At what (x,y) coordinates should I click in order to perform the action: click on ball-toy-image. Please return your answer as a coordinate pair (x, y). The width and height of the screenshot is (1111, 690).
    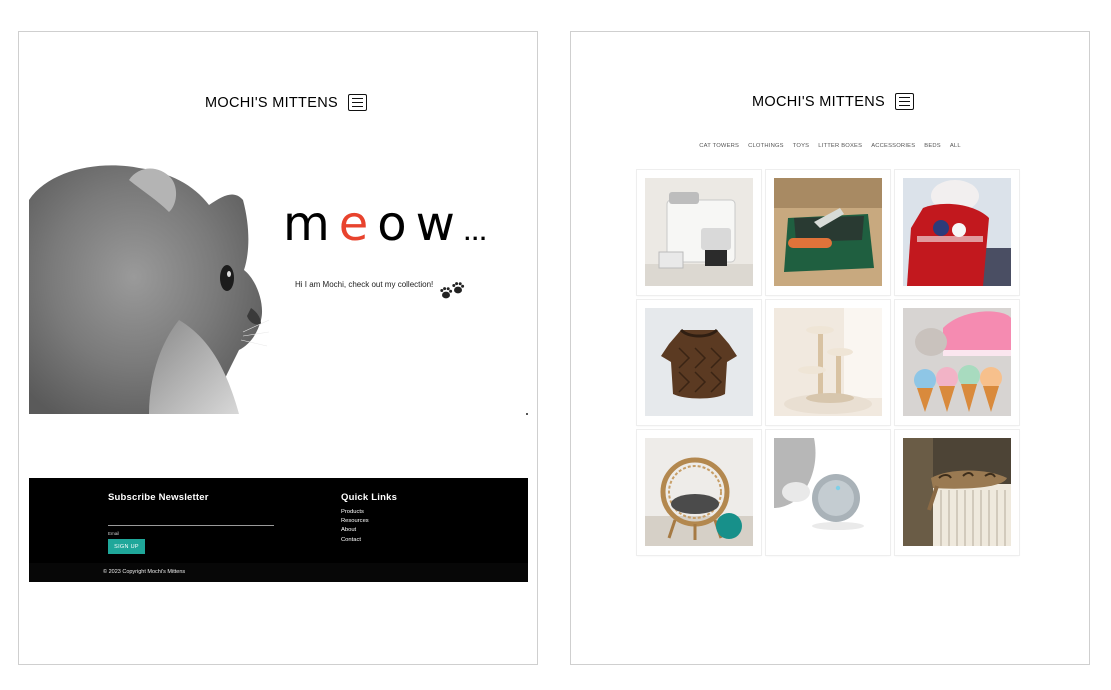
    Looking at the image, I should click on (828, 492).